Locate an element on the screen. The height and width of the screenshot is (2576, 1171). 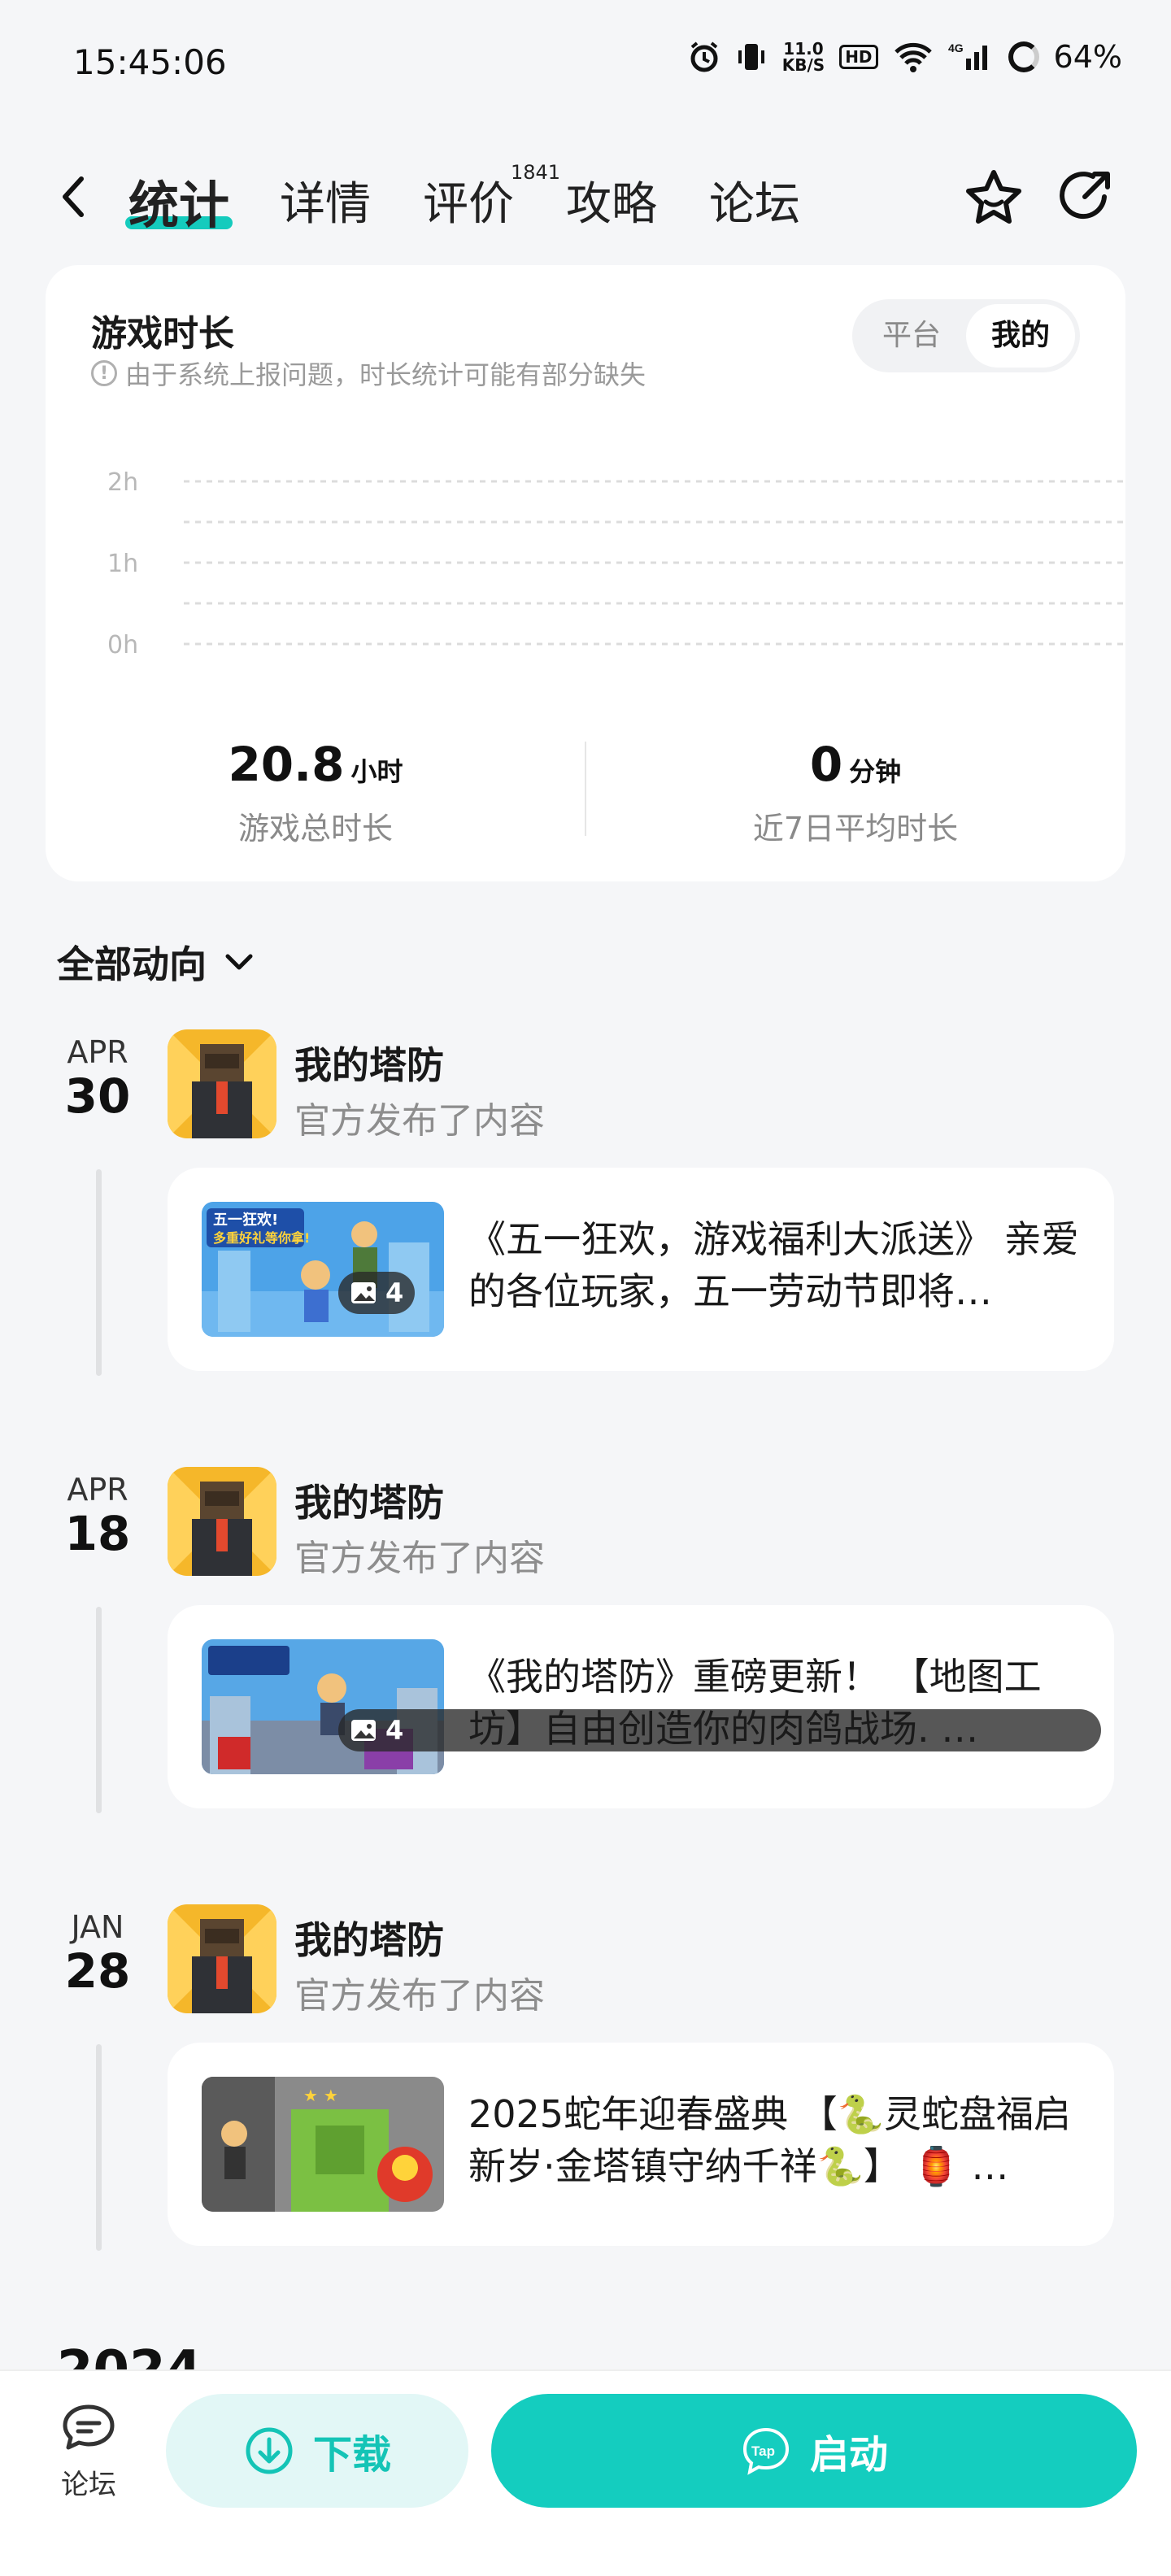
activity-filter: 全部动向 is located at coordinates (156, 962).